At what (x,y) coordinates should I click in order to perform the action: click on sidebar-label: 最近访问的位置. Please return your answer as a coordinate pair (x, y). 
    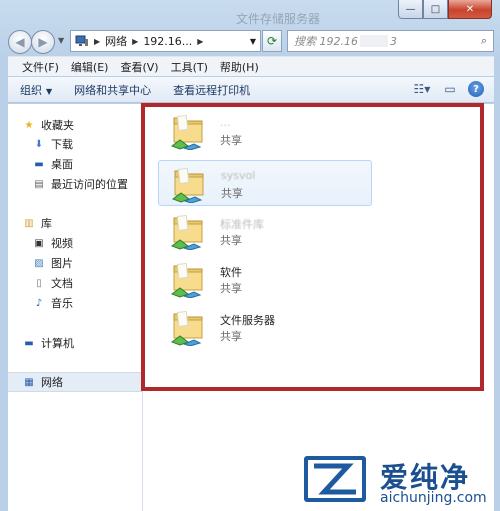
    Looking at the image, I should click on (89, 184).